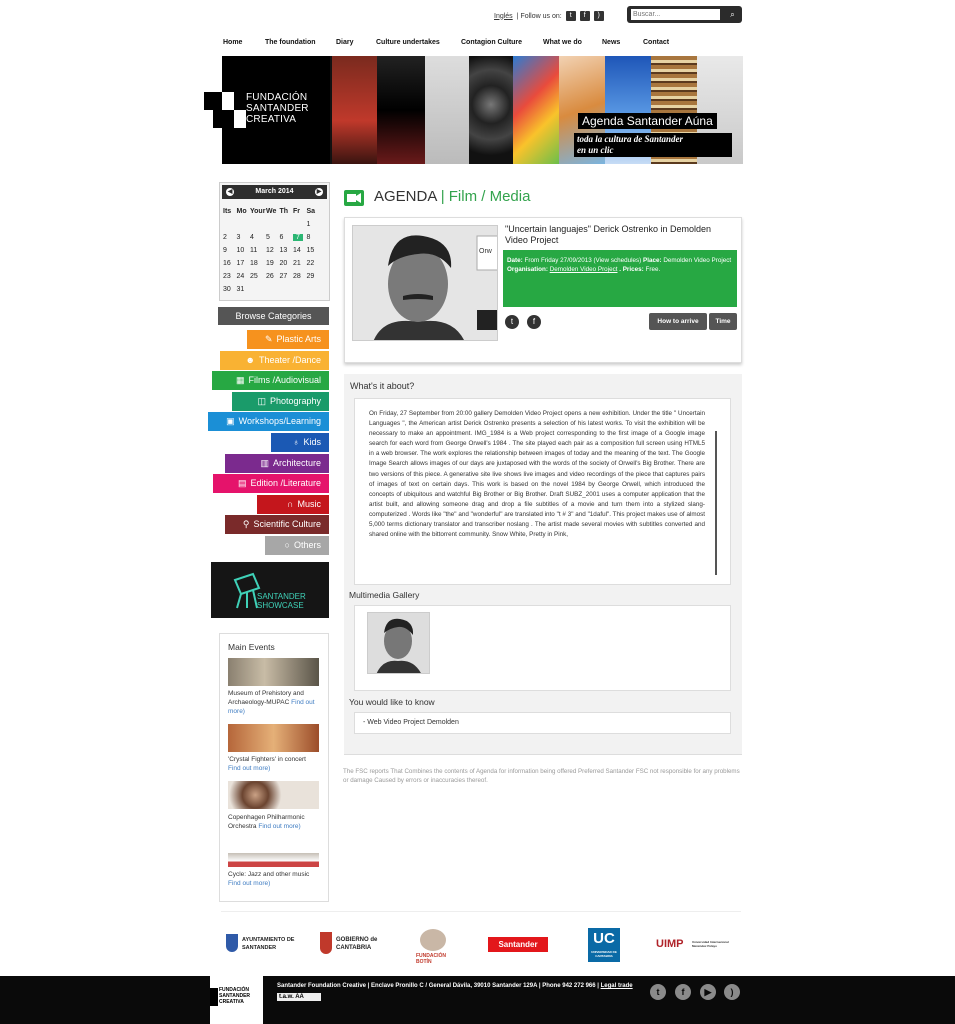 This screenshot has height=1024, width=955. What do you see at coordinates (230, 192) in the screenshot?
I see `prev-month-icon: ◀` at bounding box center [230, 192].